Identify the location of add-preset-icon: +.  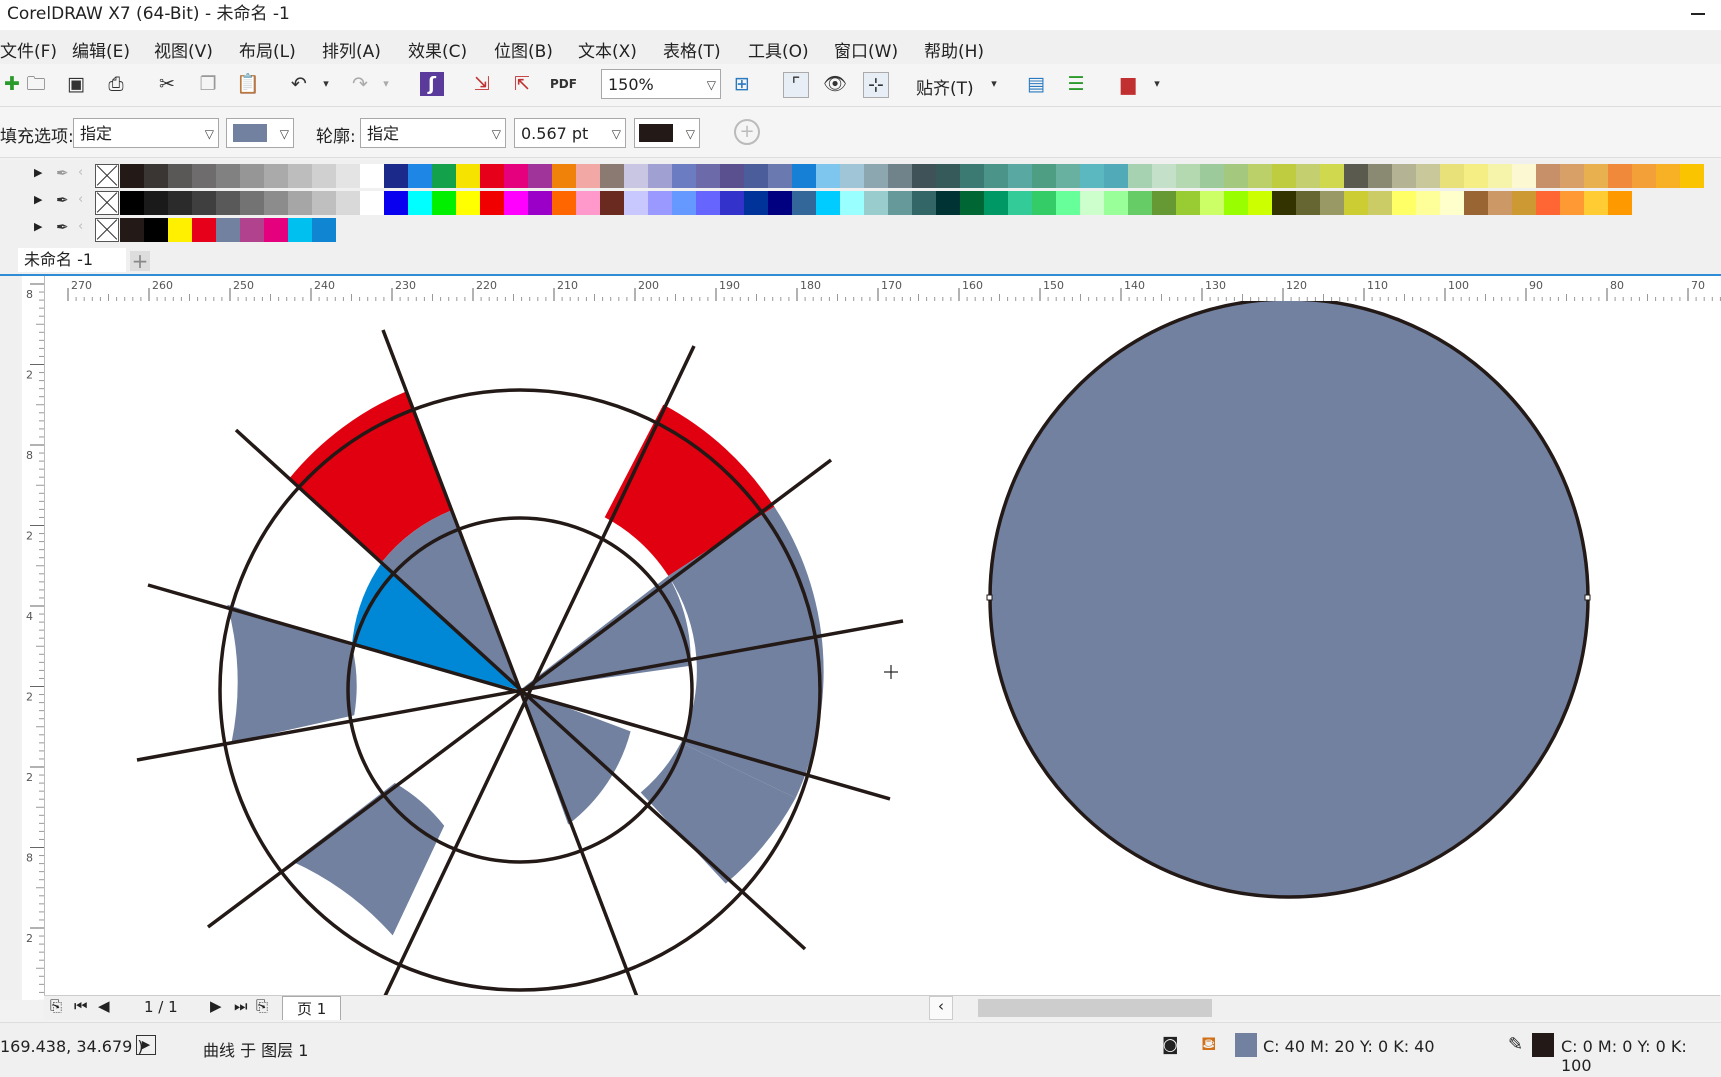
(747, 132).